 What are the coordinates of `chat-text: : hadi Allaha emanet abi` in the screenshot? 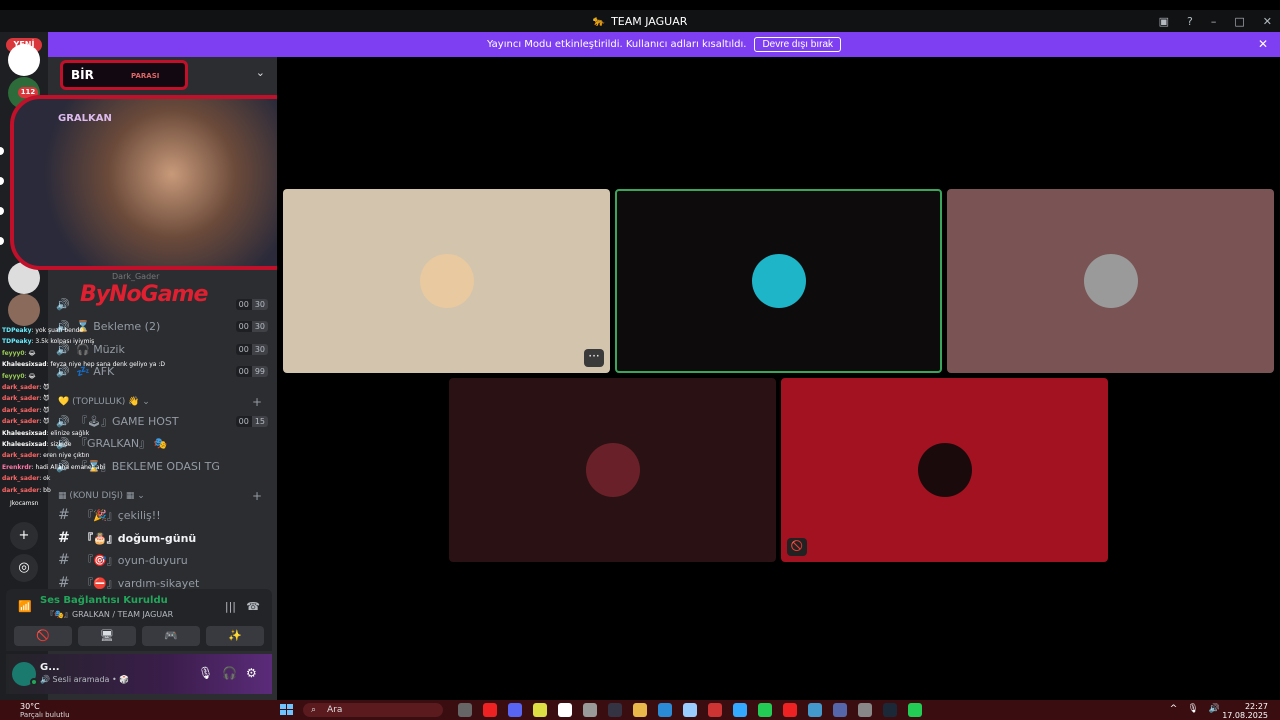 It's located at (68, 467).